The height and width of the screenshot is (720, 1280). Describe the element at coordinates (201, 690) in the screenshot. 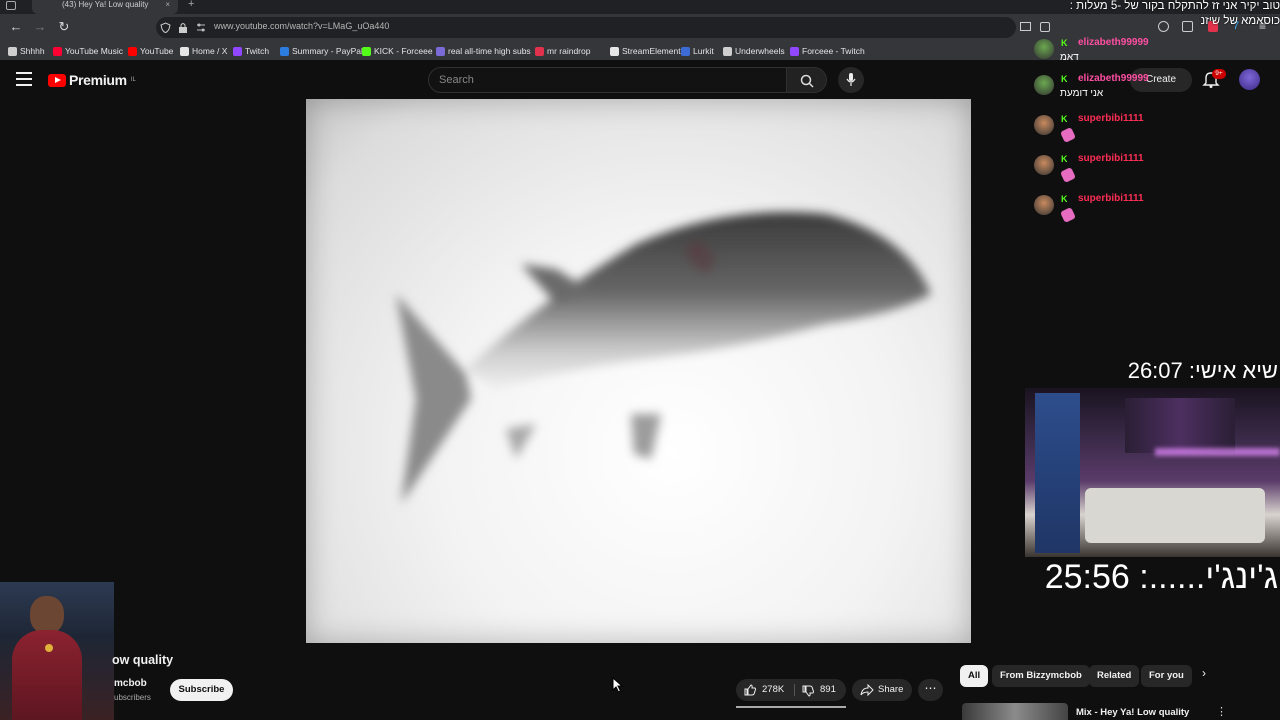

I see `subscribe-button: Subscribe` at that location.